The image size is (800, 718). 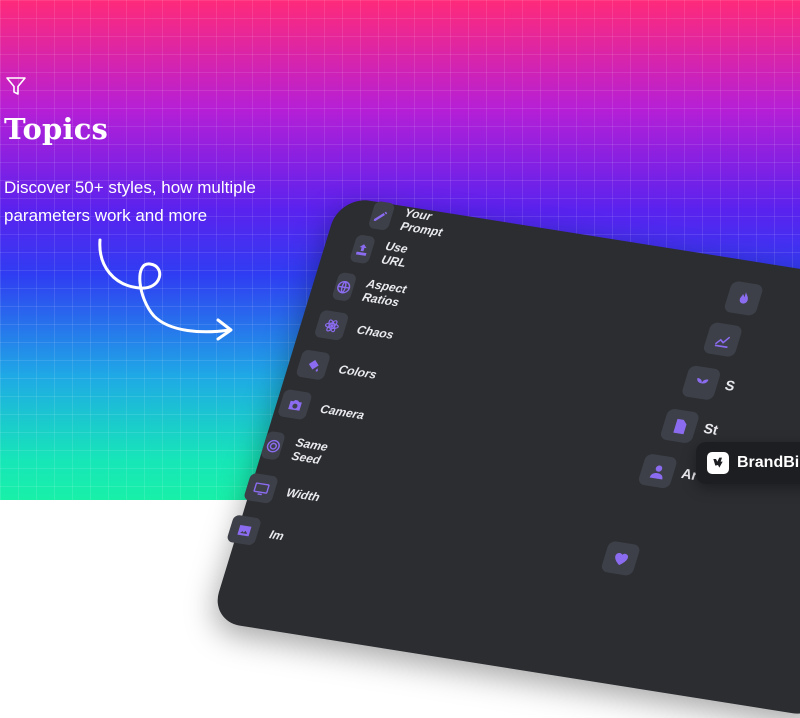 What do you see at coordinates (294, 404) in the screenshot?
I see `camera-icon` at bounding box center [294, 404].